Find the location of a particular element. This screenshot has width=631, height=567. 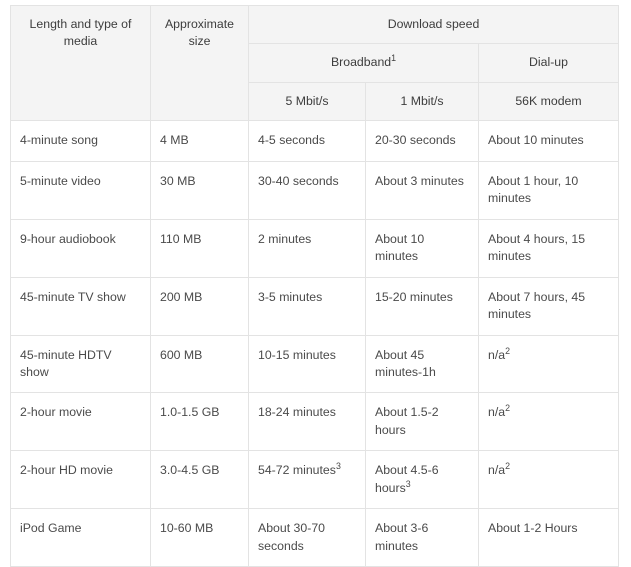

cell-5mbit: 54-72 minutes3 is located at coordinates (307, 480).